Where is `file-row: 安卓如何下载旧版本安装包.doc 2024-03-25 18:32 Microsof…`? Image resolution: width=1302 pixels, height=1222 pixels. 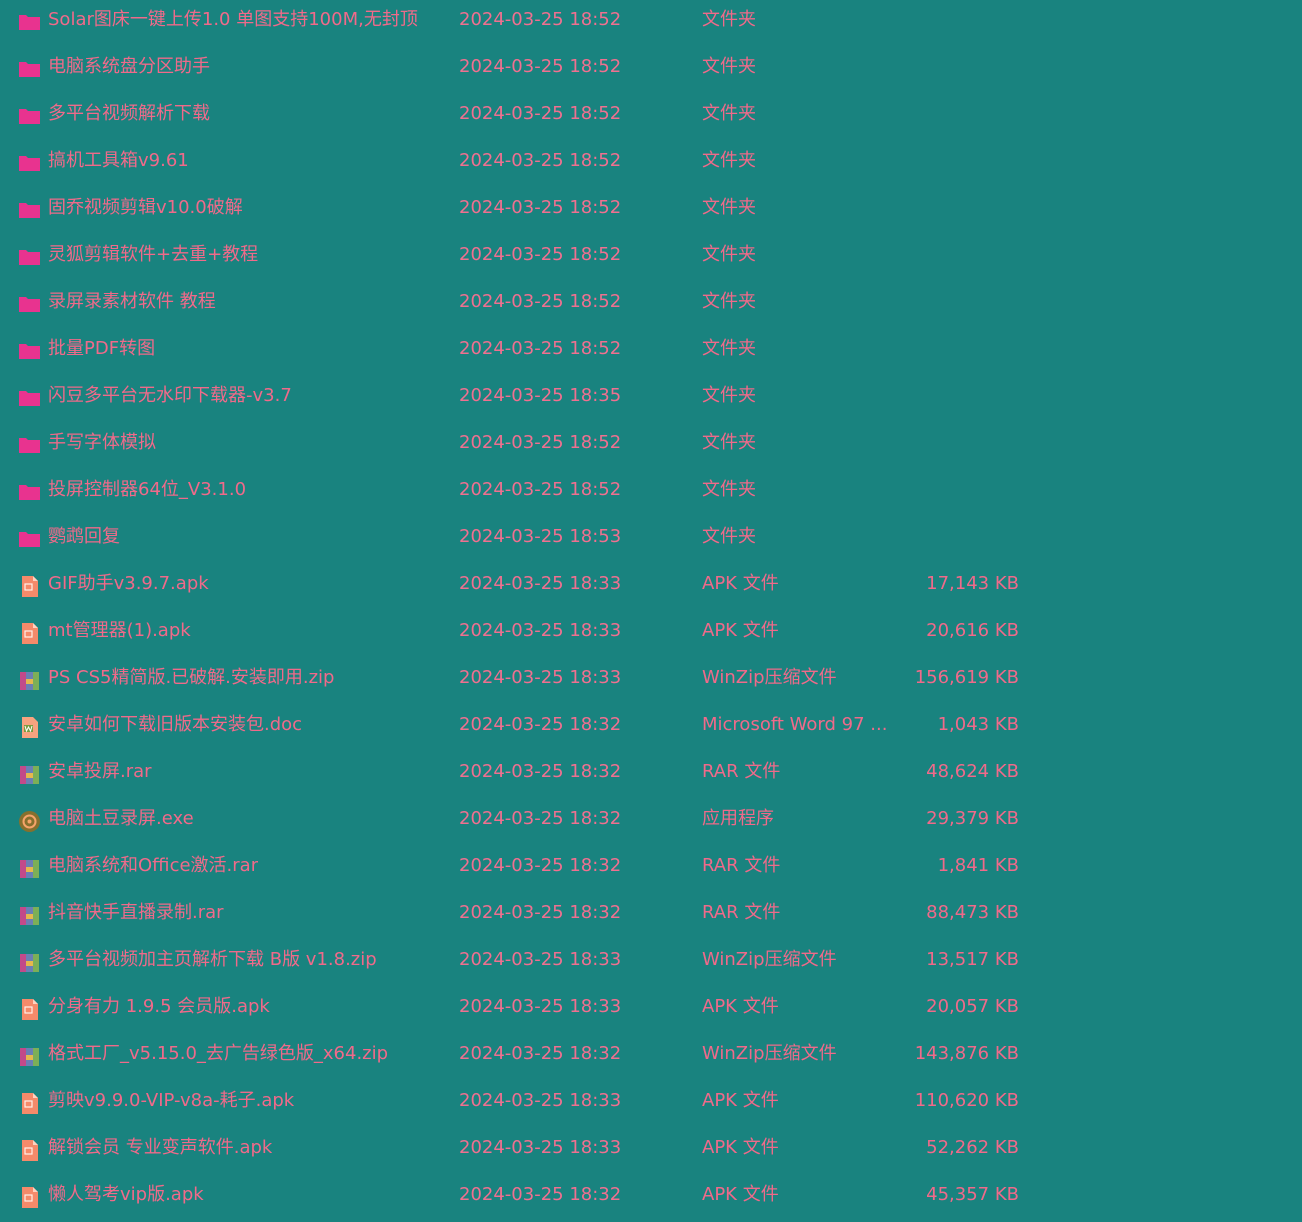
file-row: 安卓如何下载旧版本安装包.doc 2024-03-25 18:32 Microsof… is located at coordinates (651, 728).